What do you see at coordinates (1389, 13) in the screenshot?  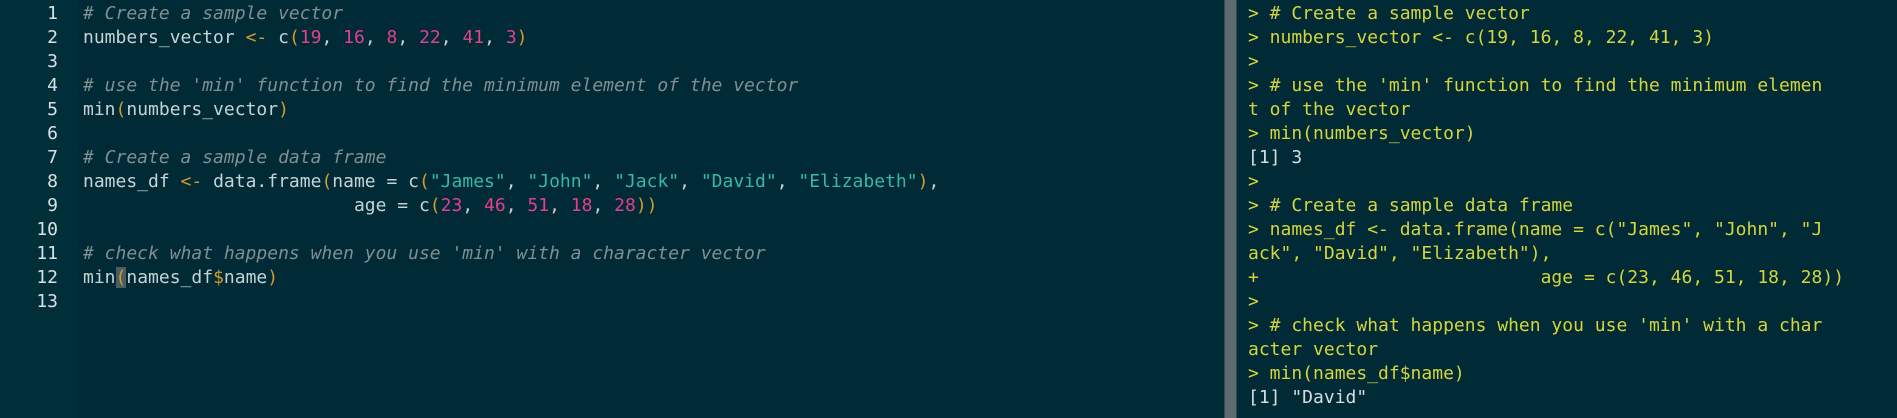 I see `console-line: > # Create a sample vector` at bounding box center [1389, 13].